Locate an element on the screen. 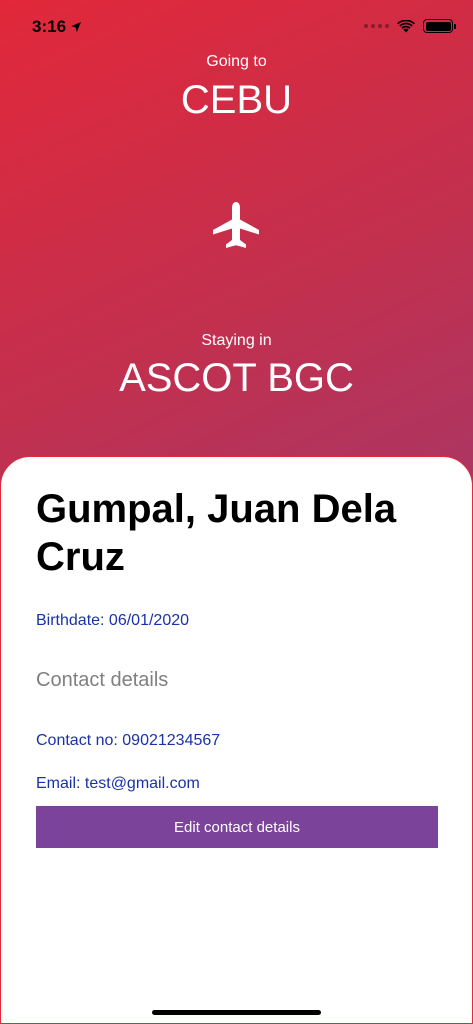 Image resolution: width=473 pixels, height=1024 pixels. going-to-label: Going to is located at coordinates (236, 61).